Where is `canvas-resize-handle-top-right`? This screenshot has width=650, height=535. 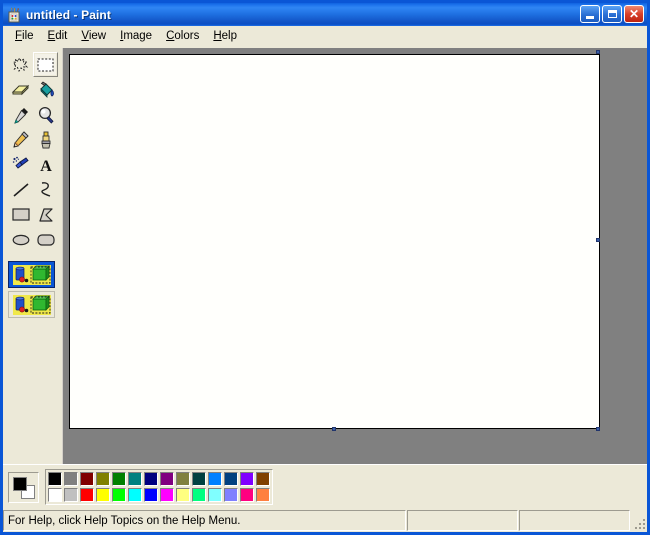 canvas-resize-handle-top-right is located at coordinates (598, 52).